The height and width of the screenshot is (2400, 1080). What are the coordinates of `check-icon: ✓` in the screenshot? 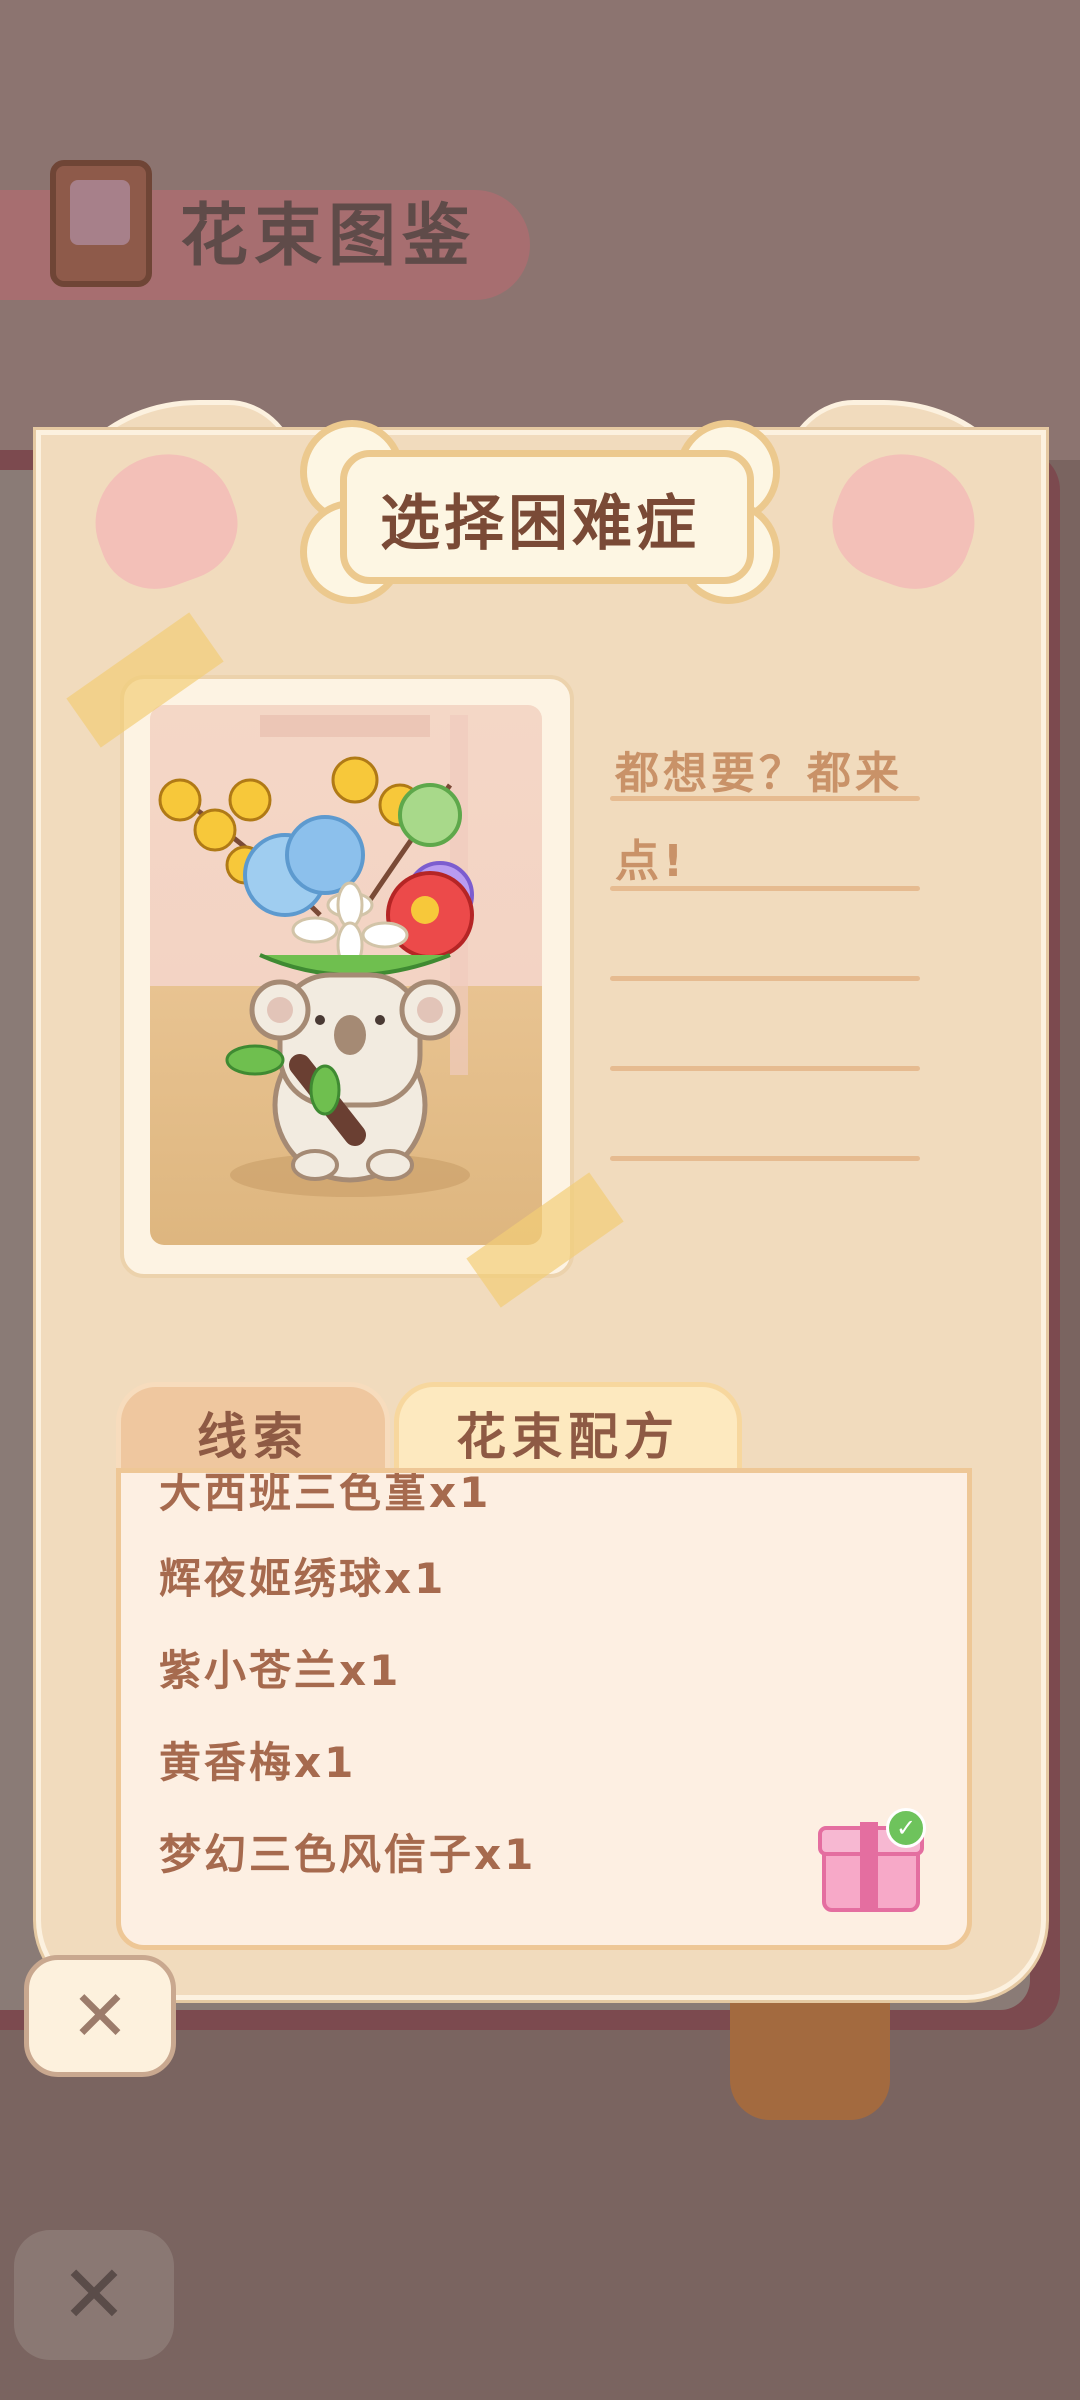 It's located at (906, 1828).